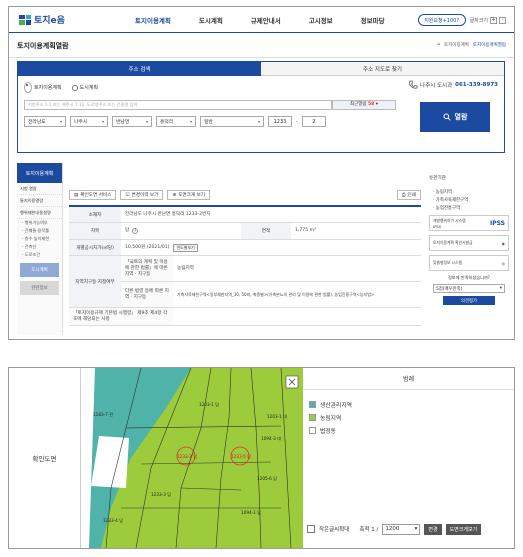 The image size is (523, 557). What do you see at coordinates (95, 231) in the screenshot?
I see `jimok-label: 지목` at bounding box center [95, 231].